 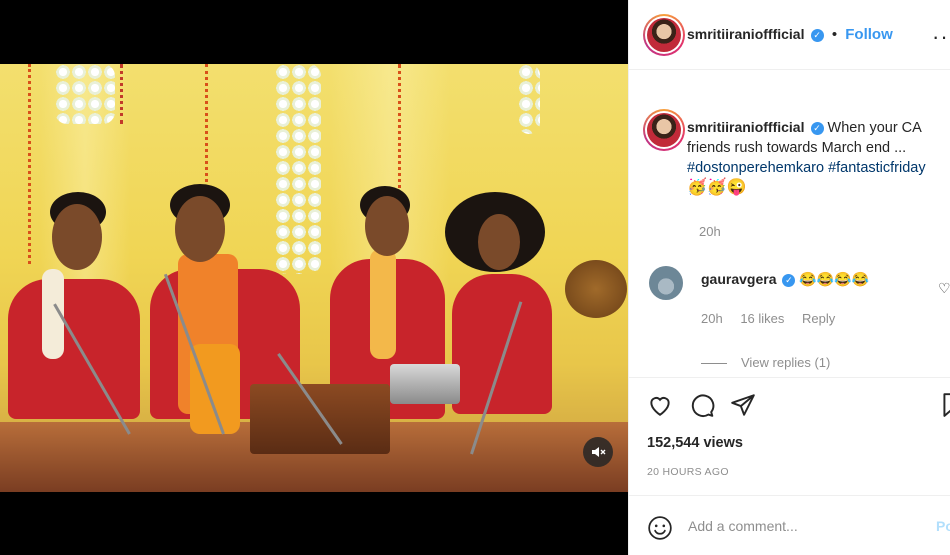 I want to click on speaker-muted-icon, so click(x=599, y=452).